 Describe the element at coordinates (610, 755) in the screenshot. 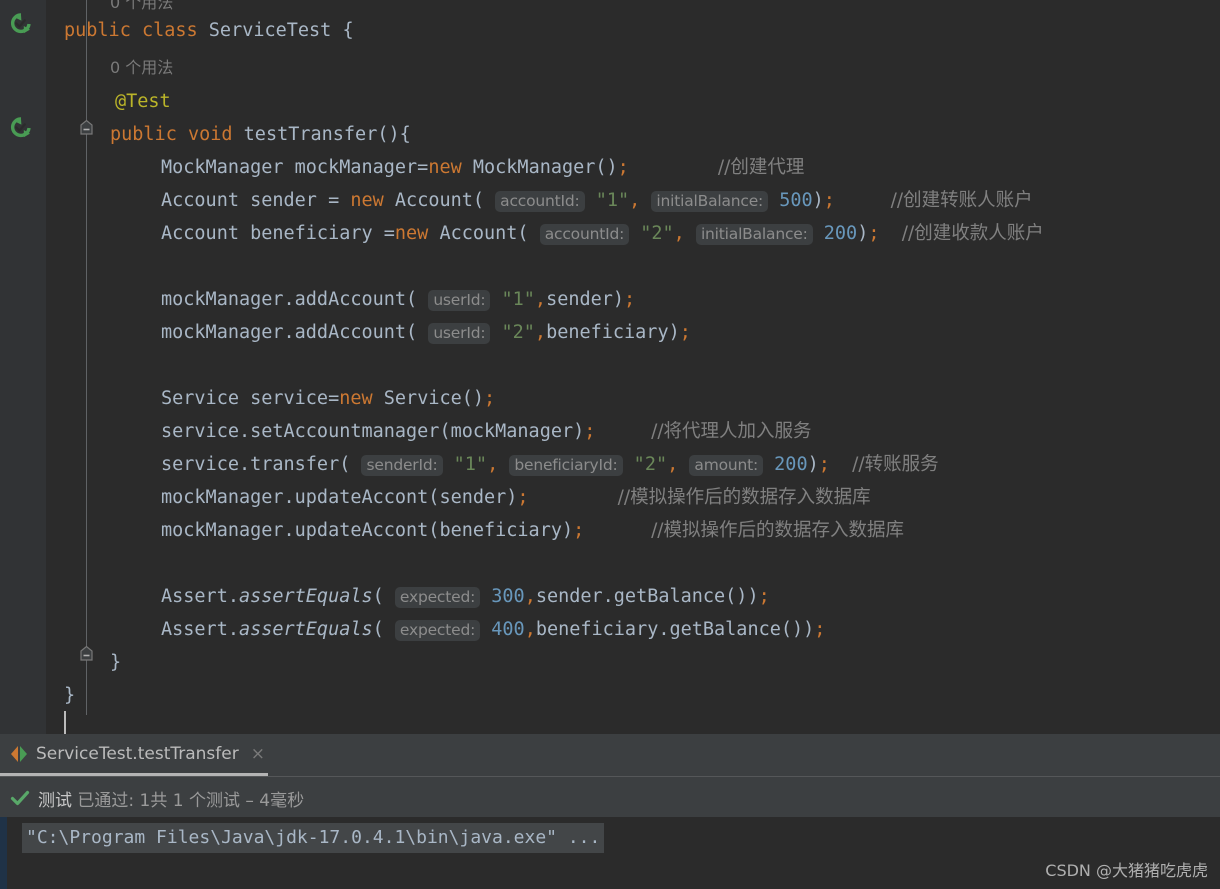

I see `test-tab-bar: ServiceTest.testTransfer ×` at that location.